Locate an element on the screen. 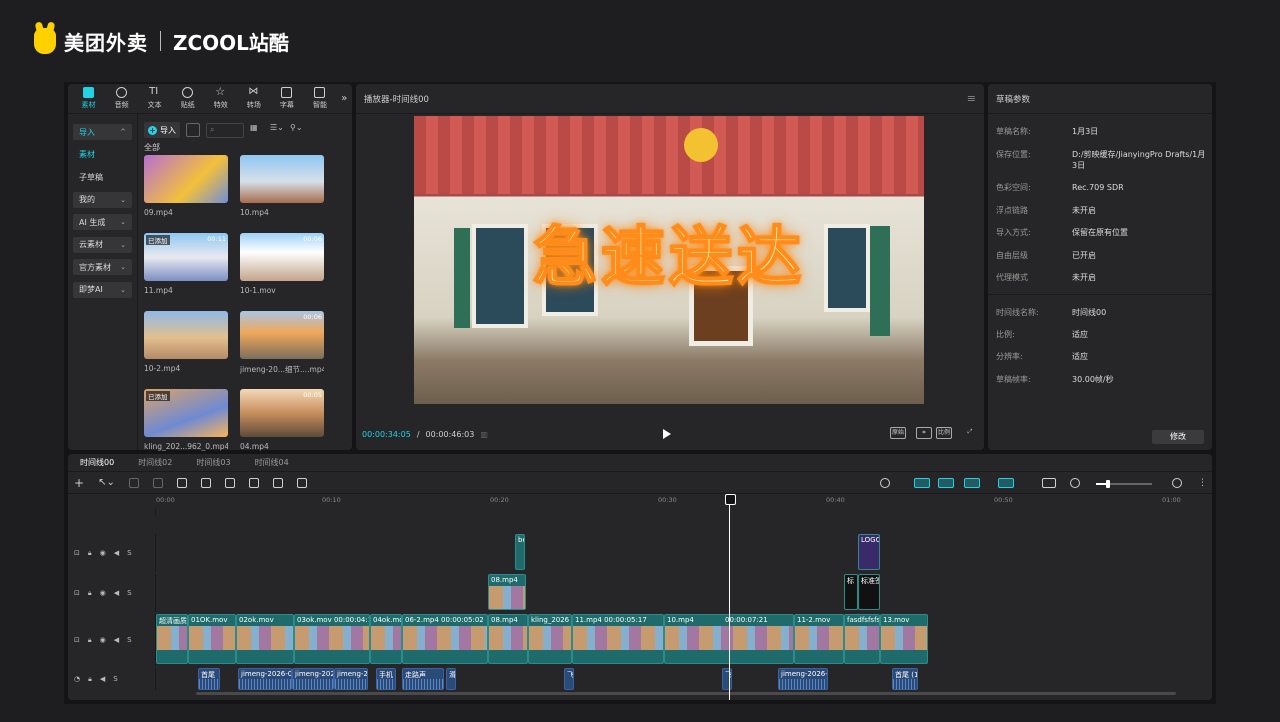 This screenshot has height=722, width=1280. select-tool-icon: ↖⌄ is located at coordinates (106, 482).